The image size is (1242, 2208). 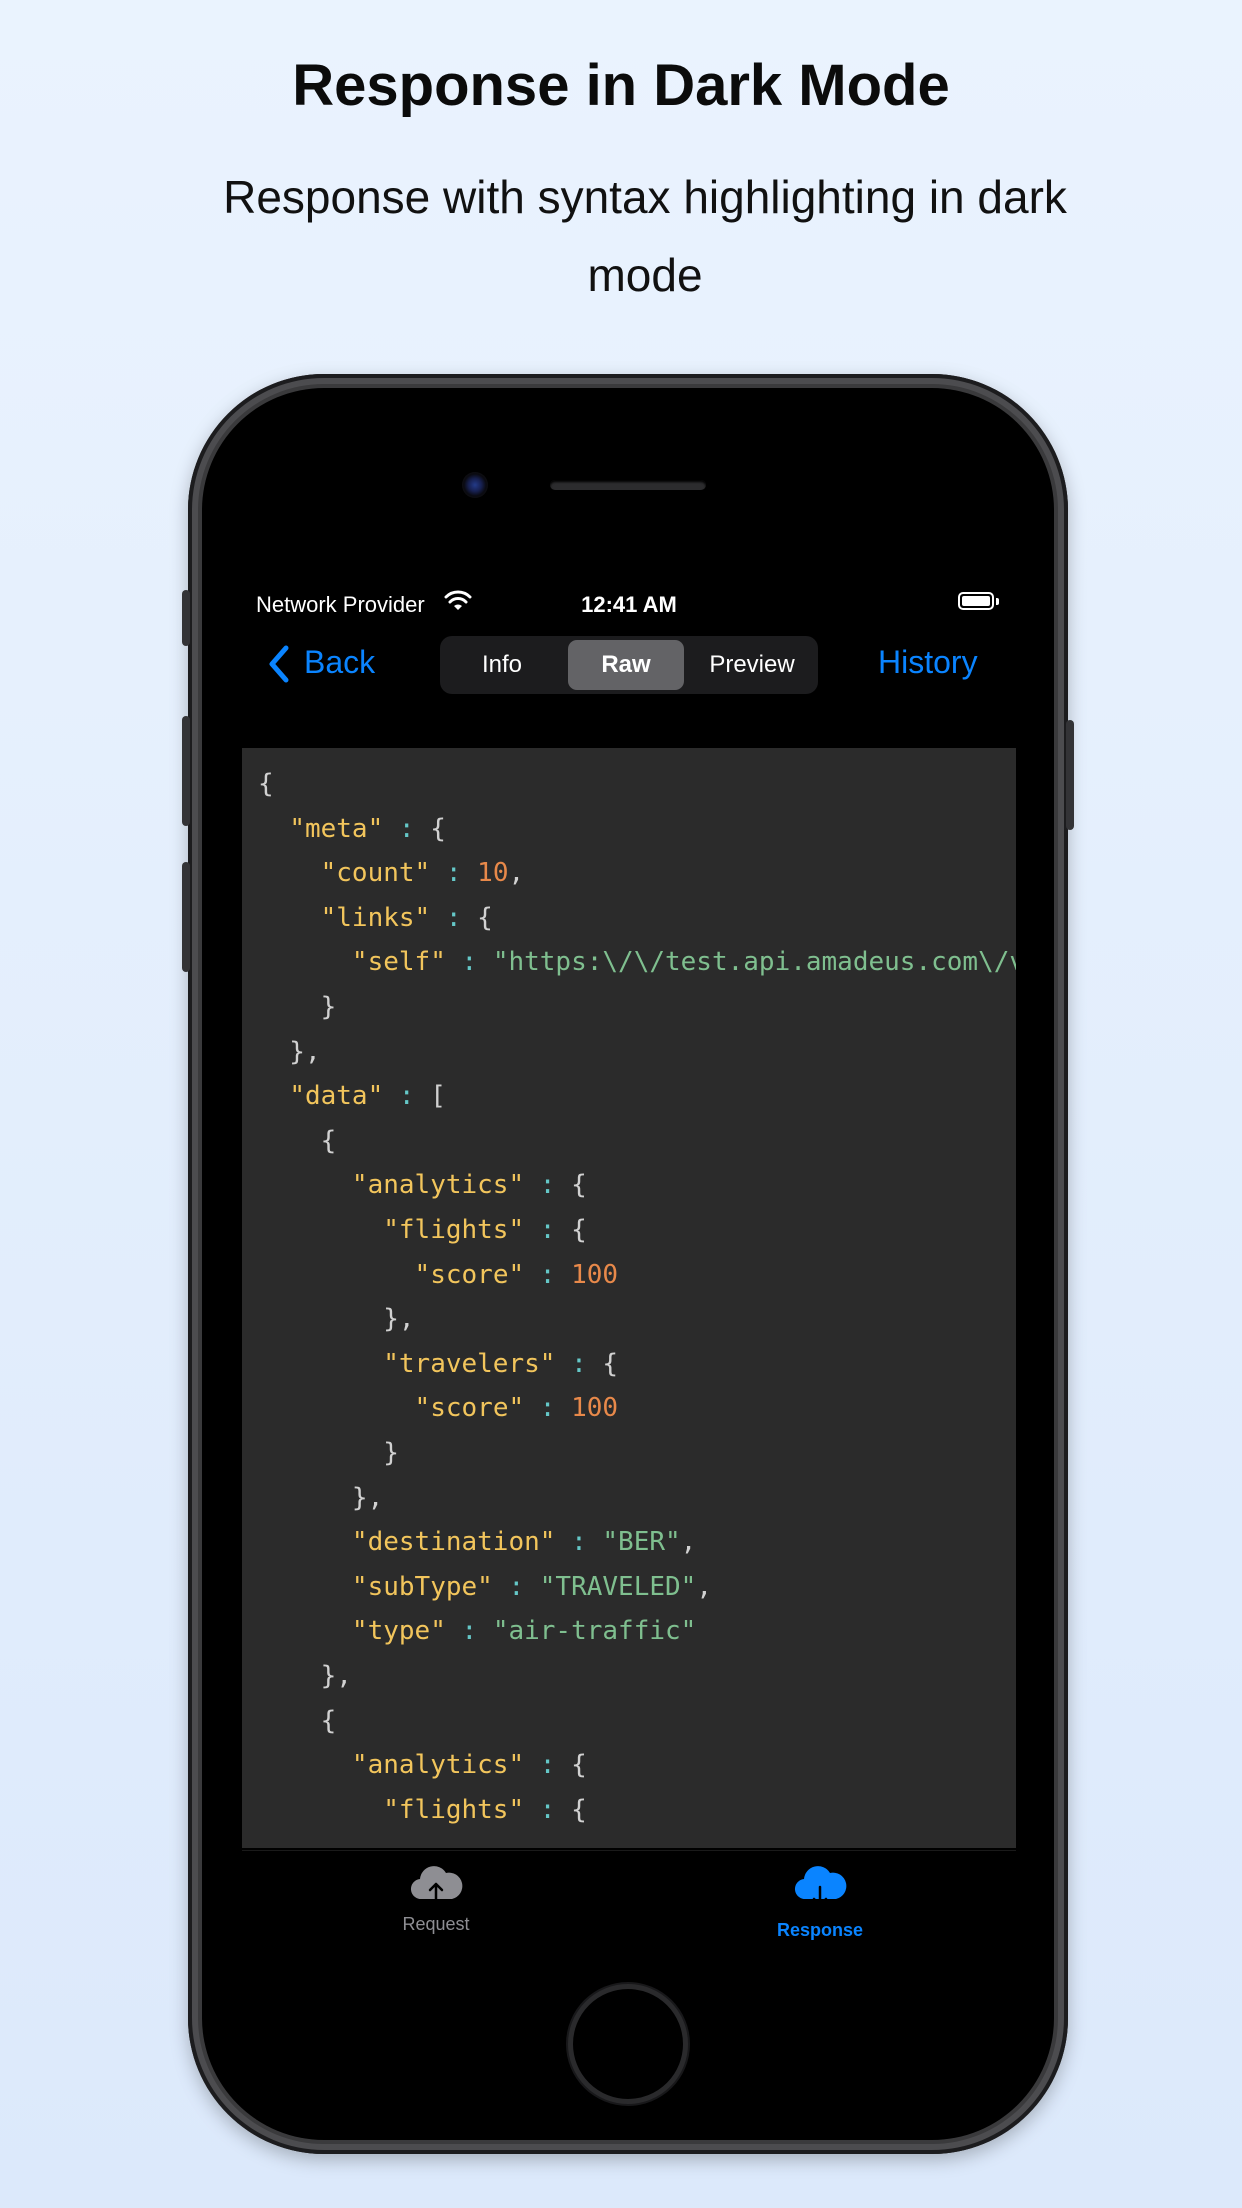 What do you see at coordinates (1070, 775) in the screenshot?
I see `power-button` at bounding box center [1070, 775].